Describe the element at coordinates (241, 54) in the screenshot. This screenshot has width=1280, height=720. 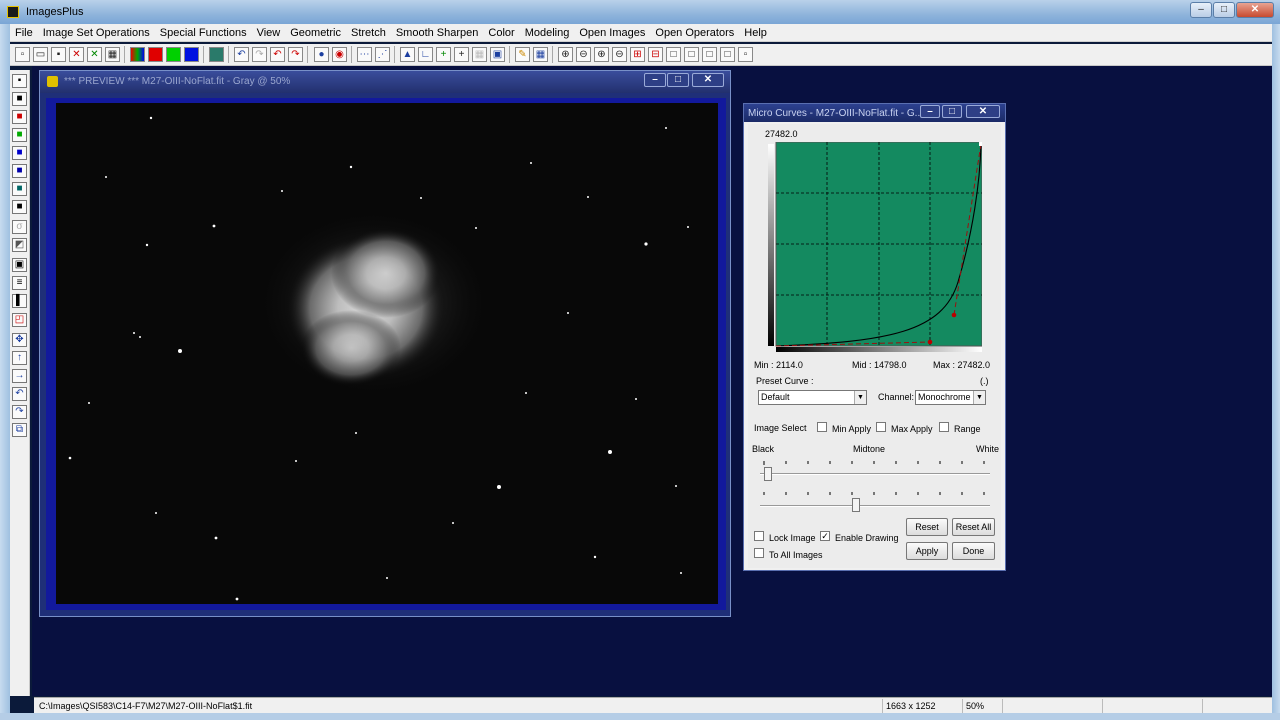
I see `undo-icon: ↶` at that location.